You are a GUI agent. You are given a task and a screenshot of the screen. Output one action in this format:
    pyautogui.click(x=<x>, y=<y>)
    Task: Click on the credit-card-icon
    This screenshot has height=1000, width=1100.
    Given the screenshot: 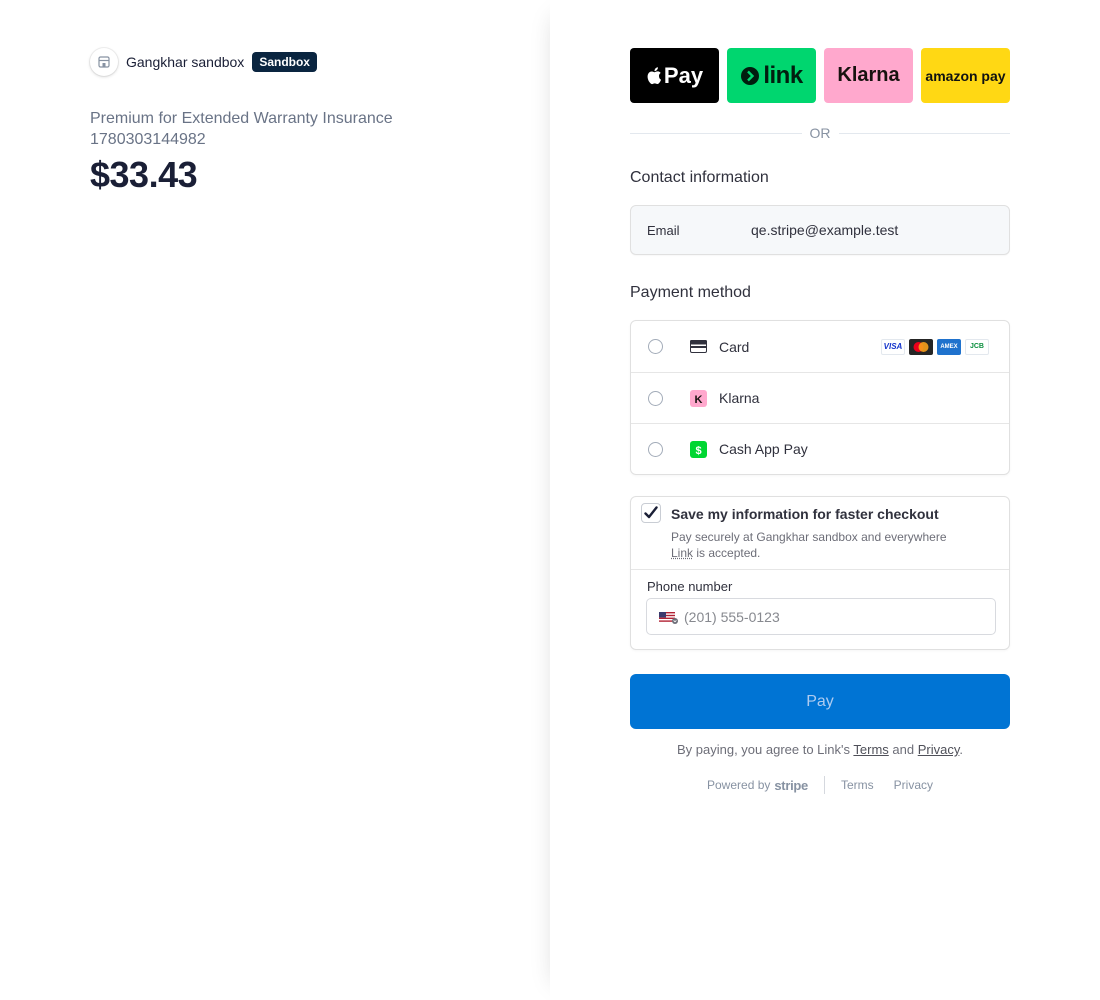 What is the action you would take?
    pyautogui.click(x=698, y=346)
    